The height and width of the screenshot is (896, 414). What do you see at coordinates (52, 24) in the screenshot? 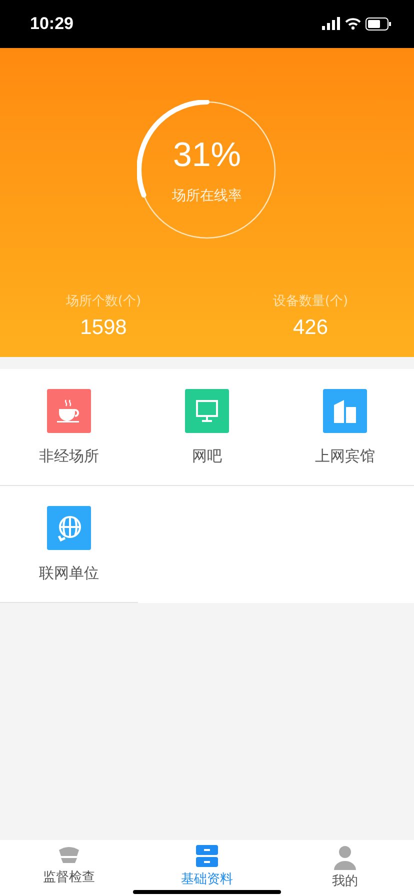
I see `status-time: 10:29` at bounding box center [52, 24].